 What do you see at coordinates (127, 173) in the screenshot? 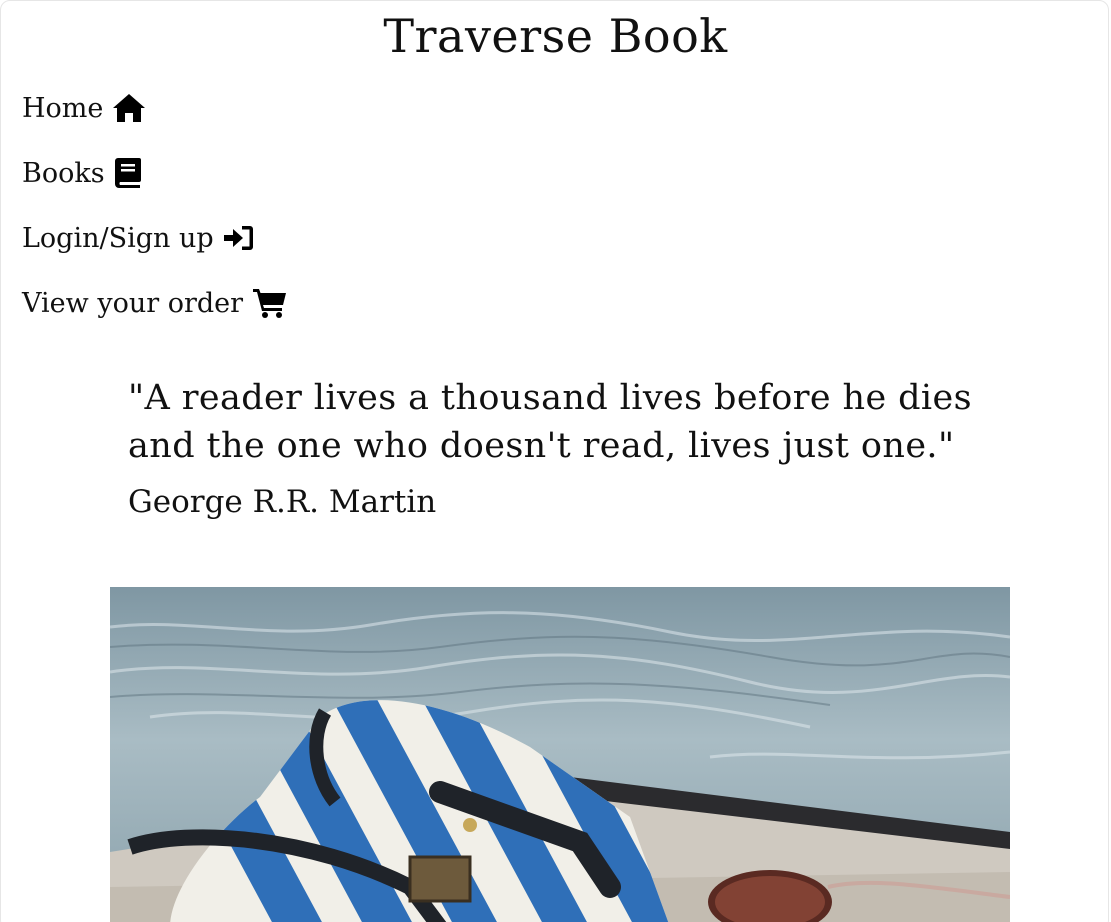
I see `book-icon` at bounding box center [127, 173].